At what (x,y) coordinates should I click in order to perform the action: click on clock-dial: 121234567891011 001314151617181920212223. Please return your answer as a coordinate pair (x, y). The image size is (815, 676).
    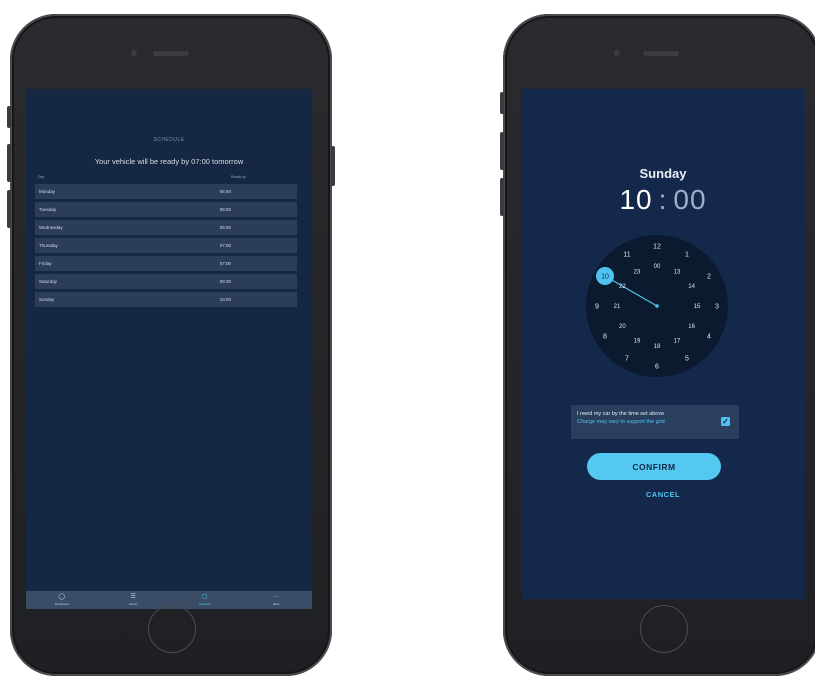
    Looking at the image, I should click on (657, 306).